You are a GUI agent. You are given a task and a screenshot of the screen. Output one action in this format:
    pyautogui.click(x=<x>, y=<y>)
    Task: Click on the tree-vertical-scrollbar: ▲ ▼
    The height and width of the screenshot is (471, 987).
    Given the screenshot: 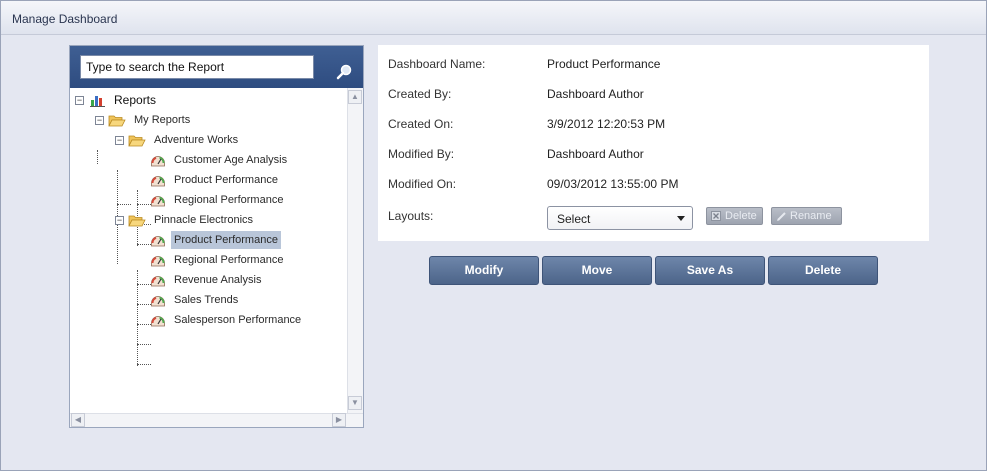 What is the action you would take?
    pyautogui.click(x=355, y=250)
    